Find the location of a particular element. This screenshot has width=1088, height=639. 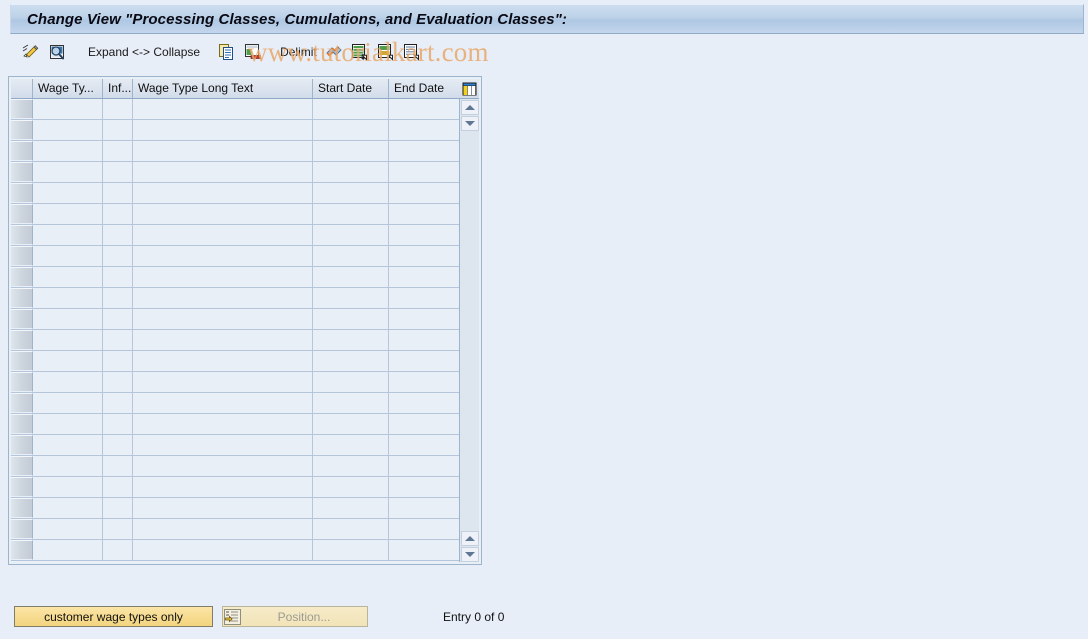

column-header-long-text: Wage Type Long Text is located at coordinates (223, 88).